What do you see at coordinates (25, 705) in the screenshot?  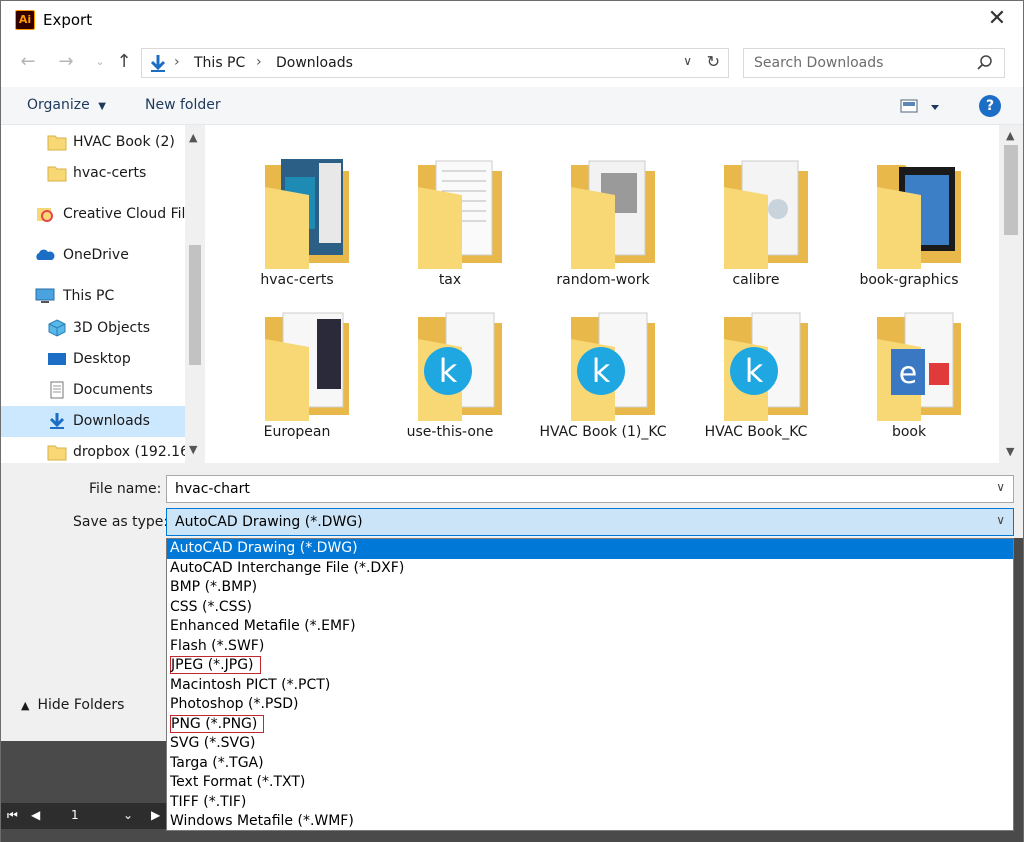 I see `chevron-up-icon: ▲` at bounding box center [25, 705].